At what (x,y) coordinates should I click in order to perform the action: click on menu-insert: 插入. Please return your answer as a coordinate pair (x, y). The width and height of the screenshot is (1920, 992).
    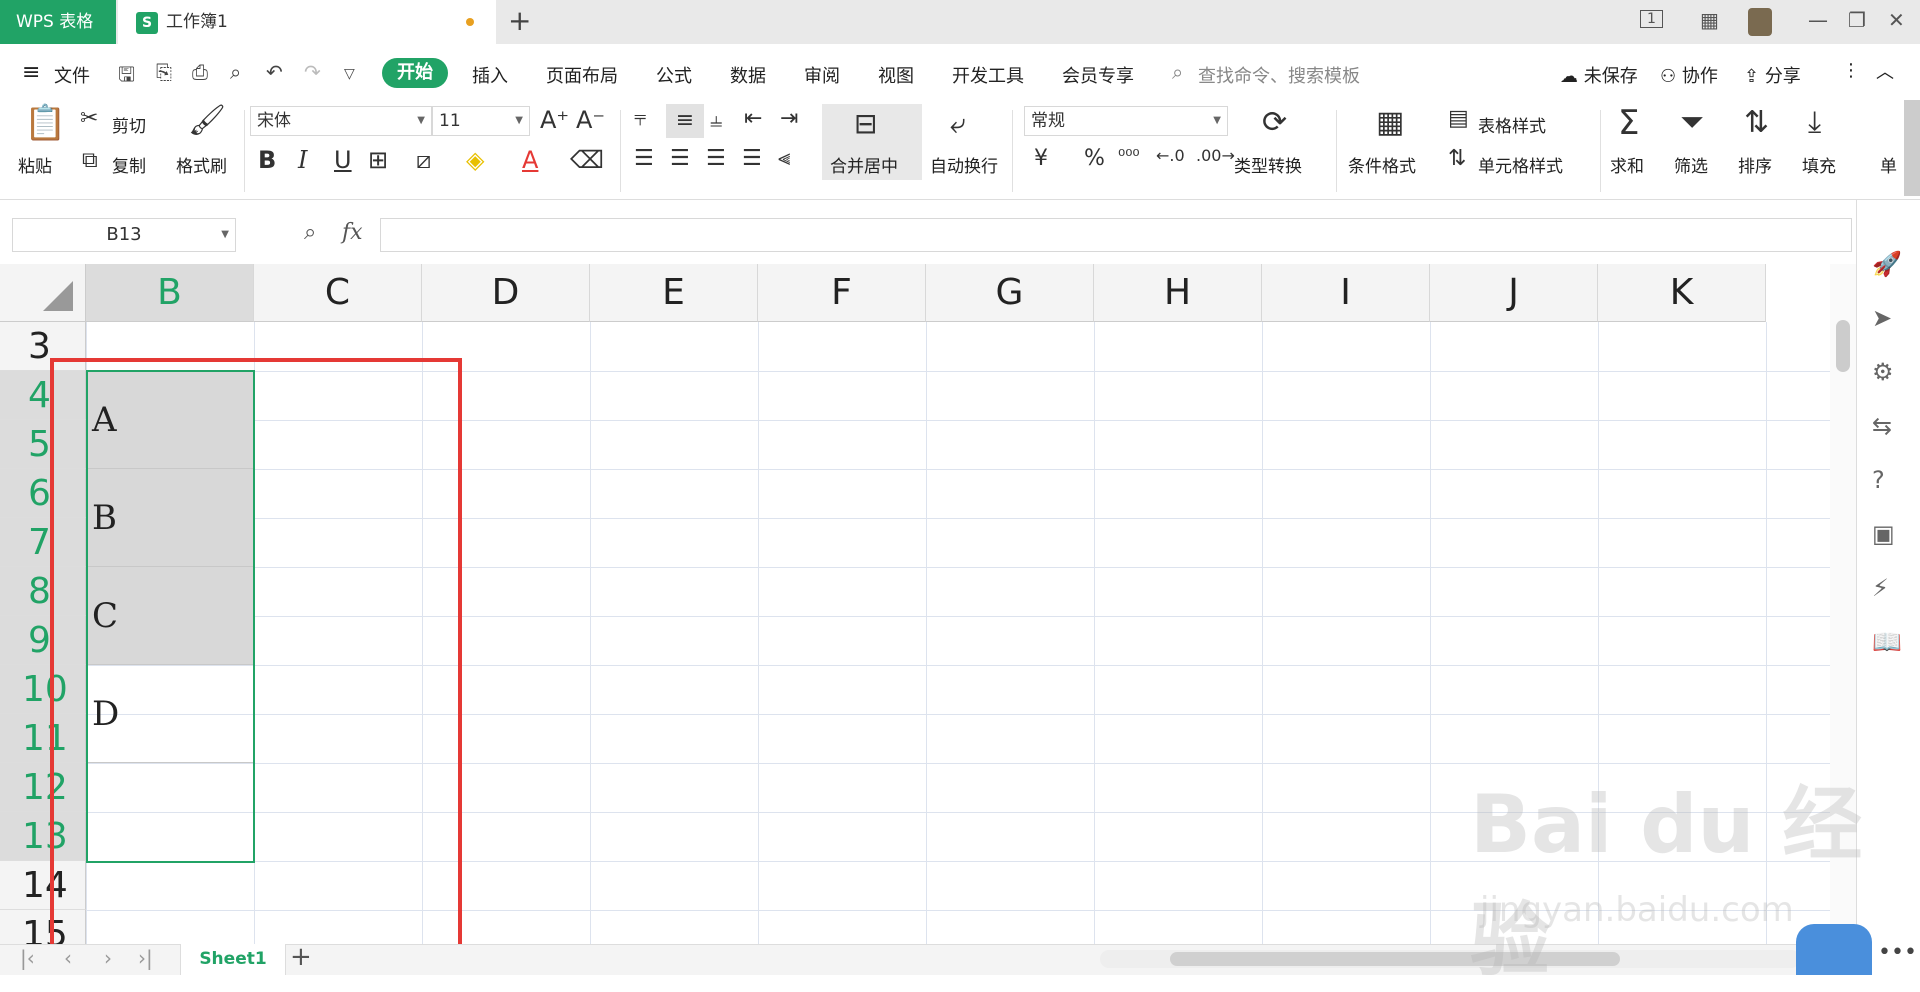
    Looking at the image, I should click on (490, 75).